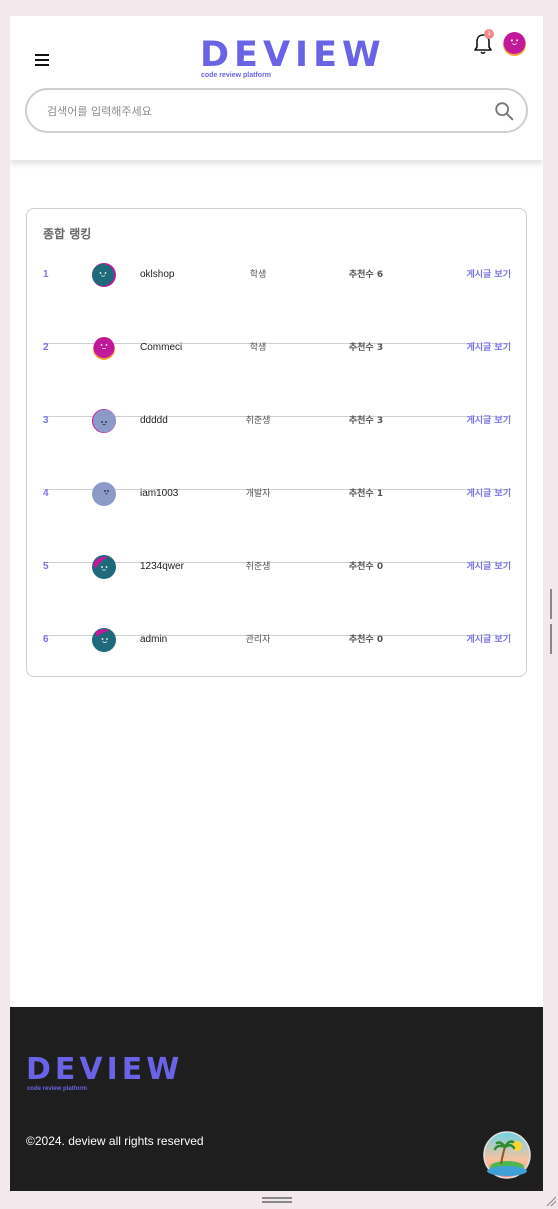 The height and width of the screenshot is (1209, 558). Describe the element at coordinates (277, 376) in the screenshot. I see `ranking-row: 2 Commeci 학생 추천수 3 게시글 보기` at that location.